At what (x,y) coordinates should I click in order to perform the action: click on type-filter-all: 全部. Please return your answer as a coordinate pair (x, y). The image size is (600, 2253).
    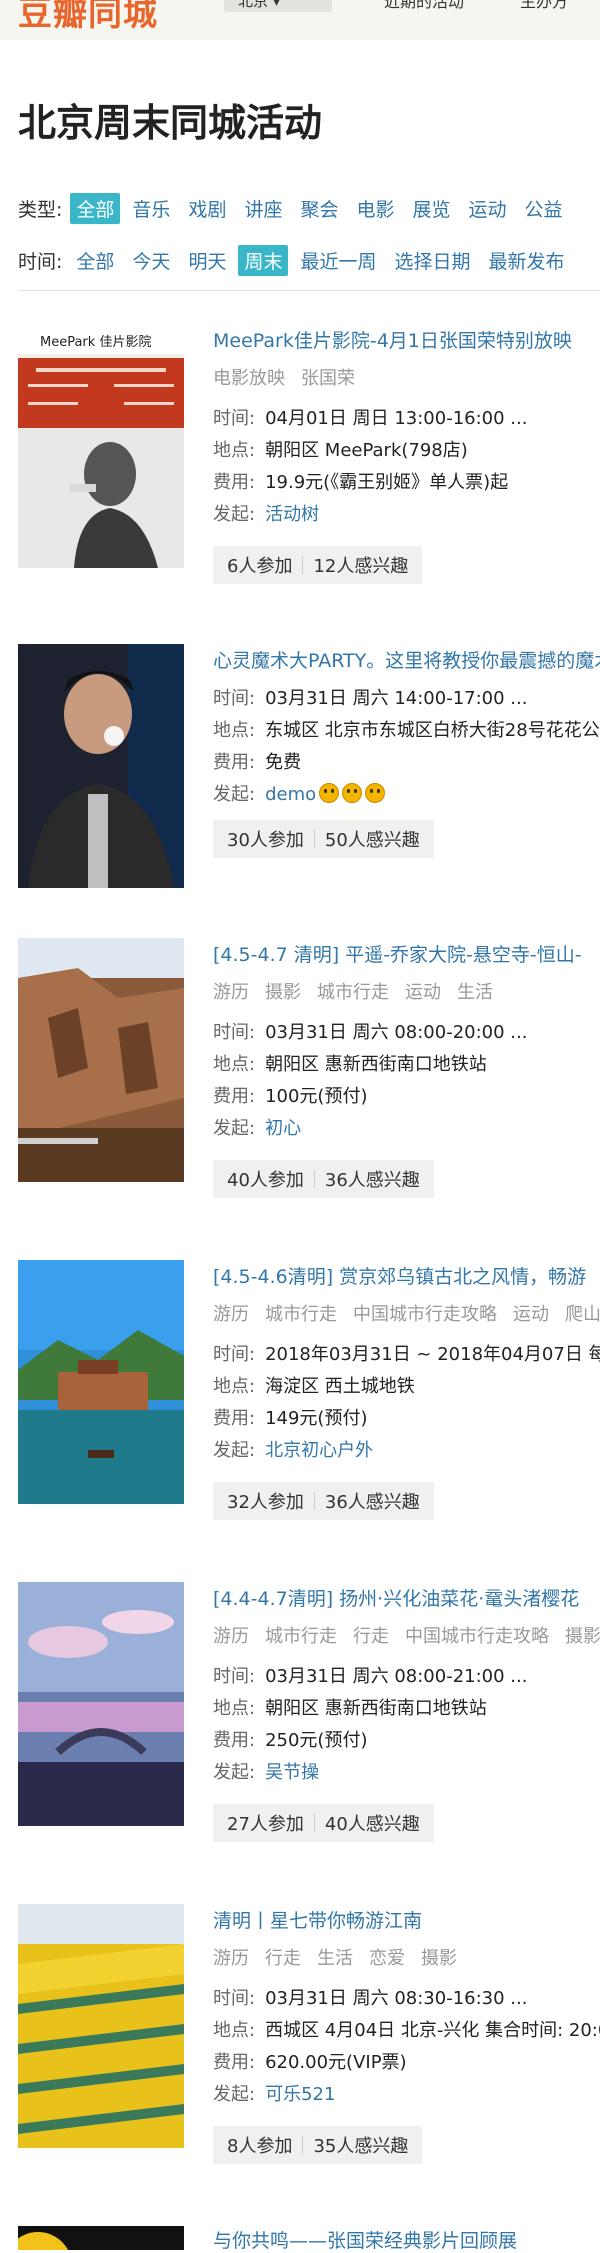
    Looking at the image, I should click on (95, 208).